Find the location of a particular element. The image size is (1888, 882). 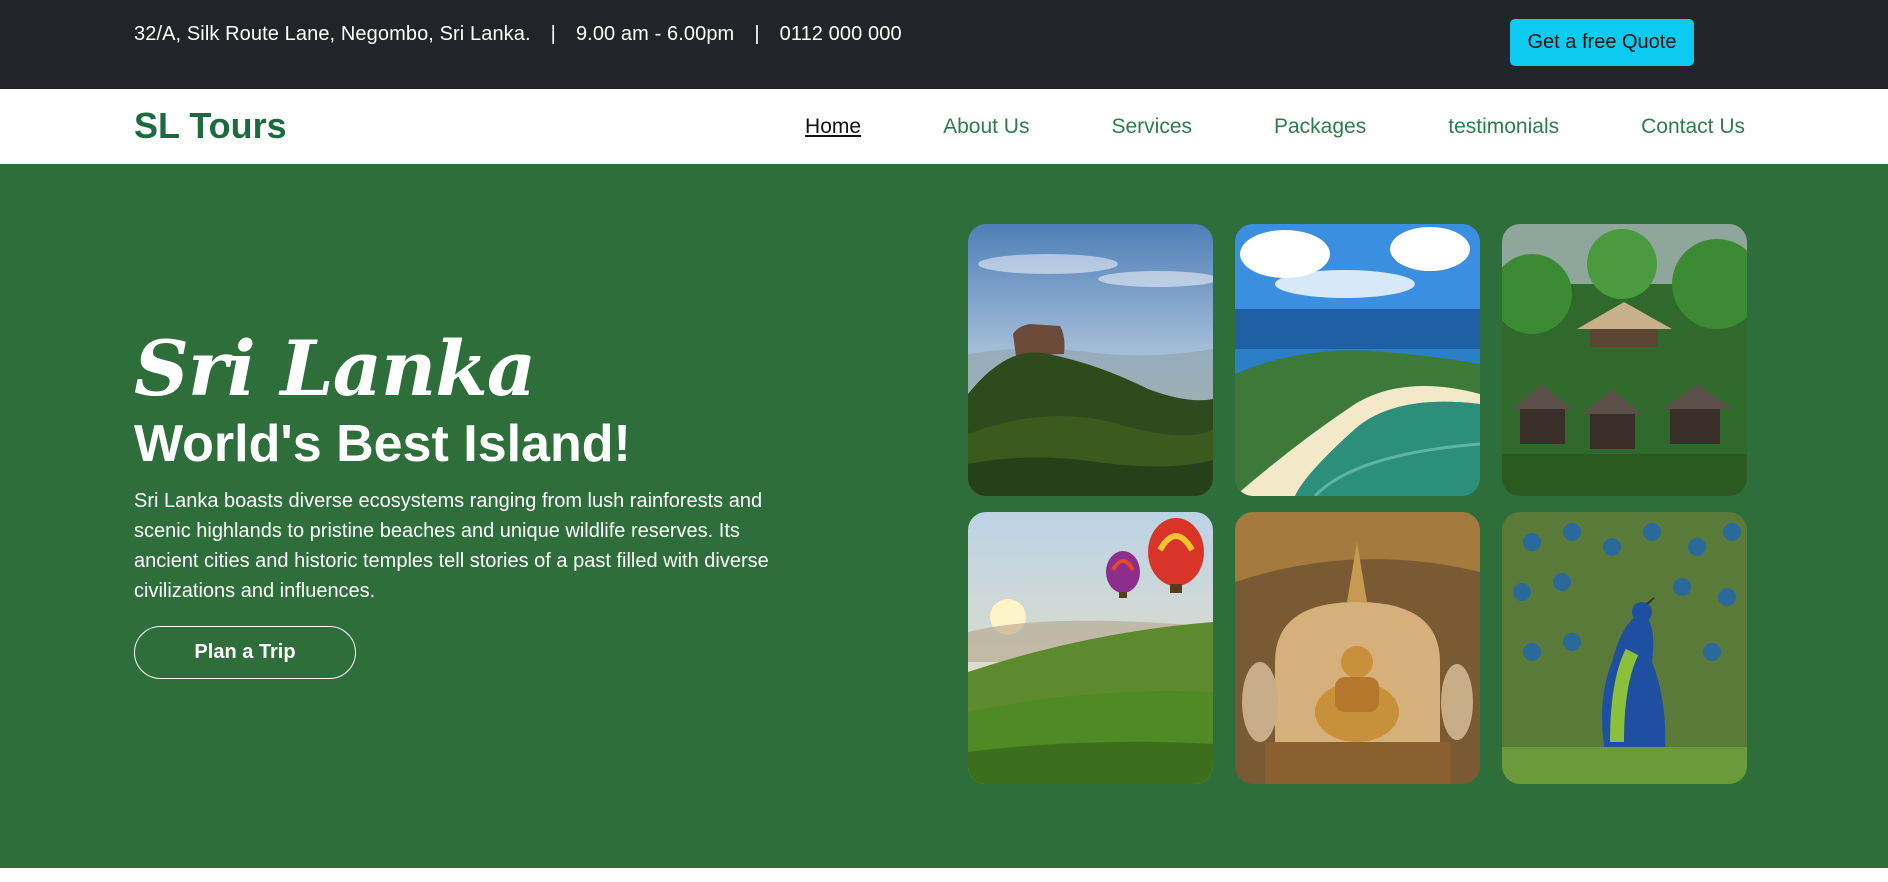

nav-link-home: Home is located at coordinates (833, 127).